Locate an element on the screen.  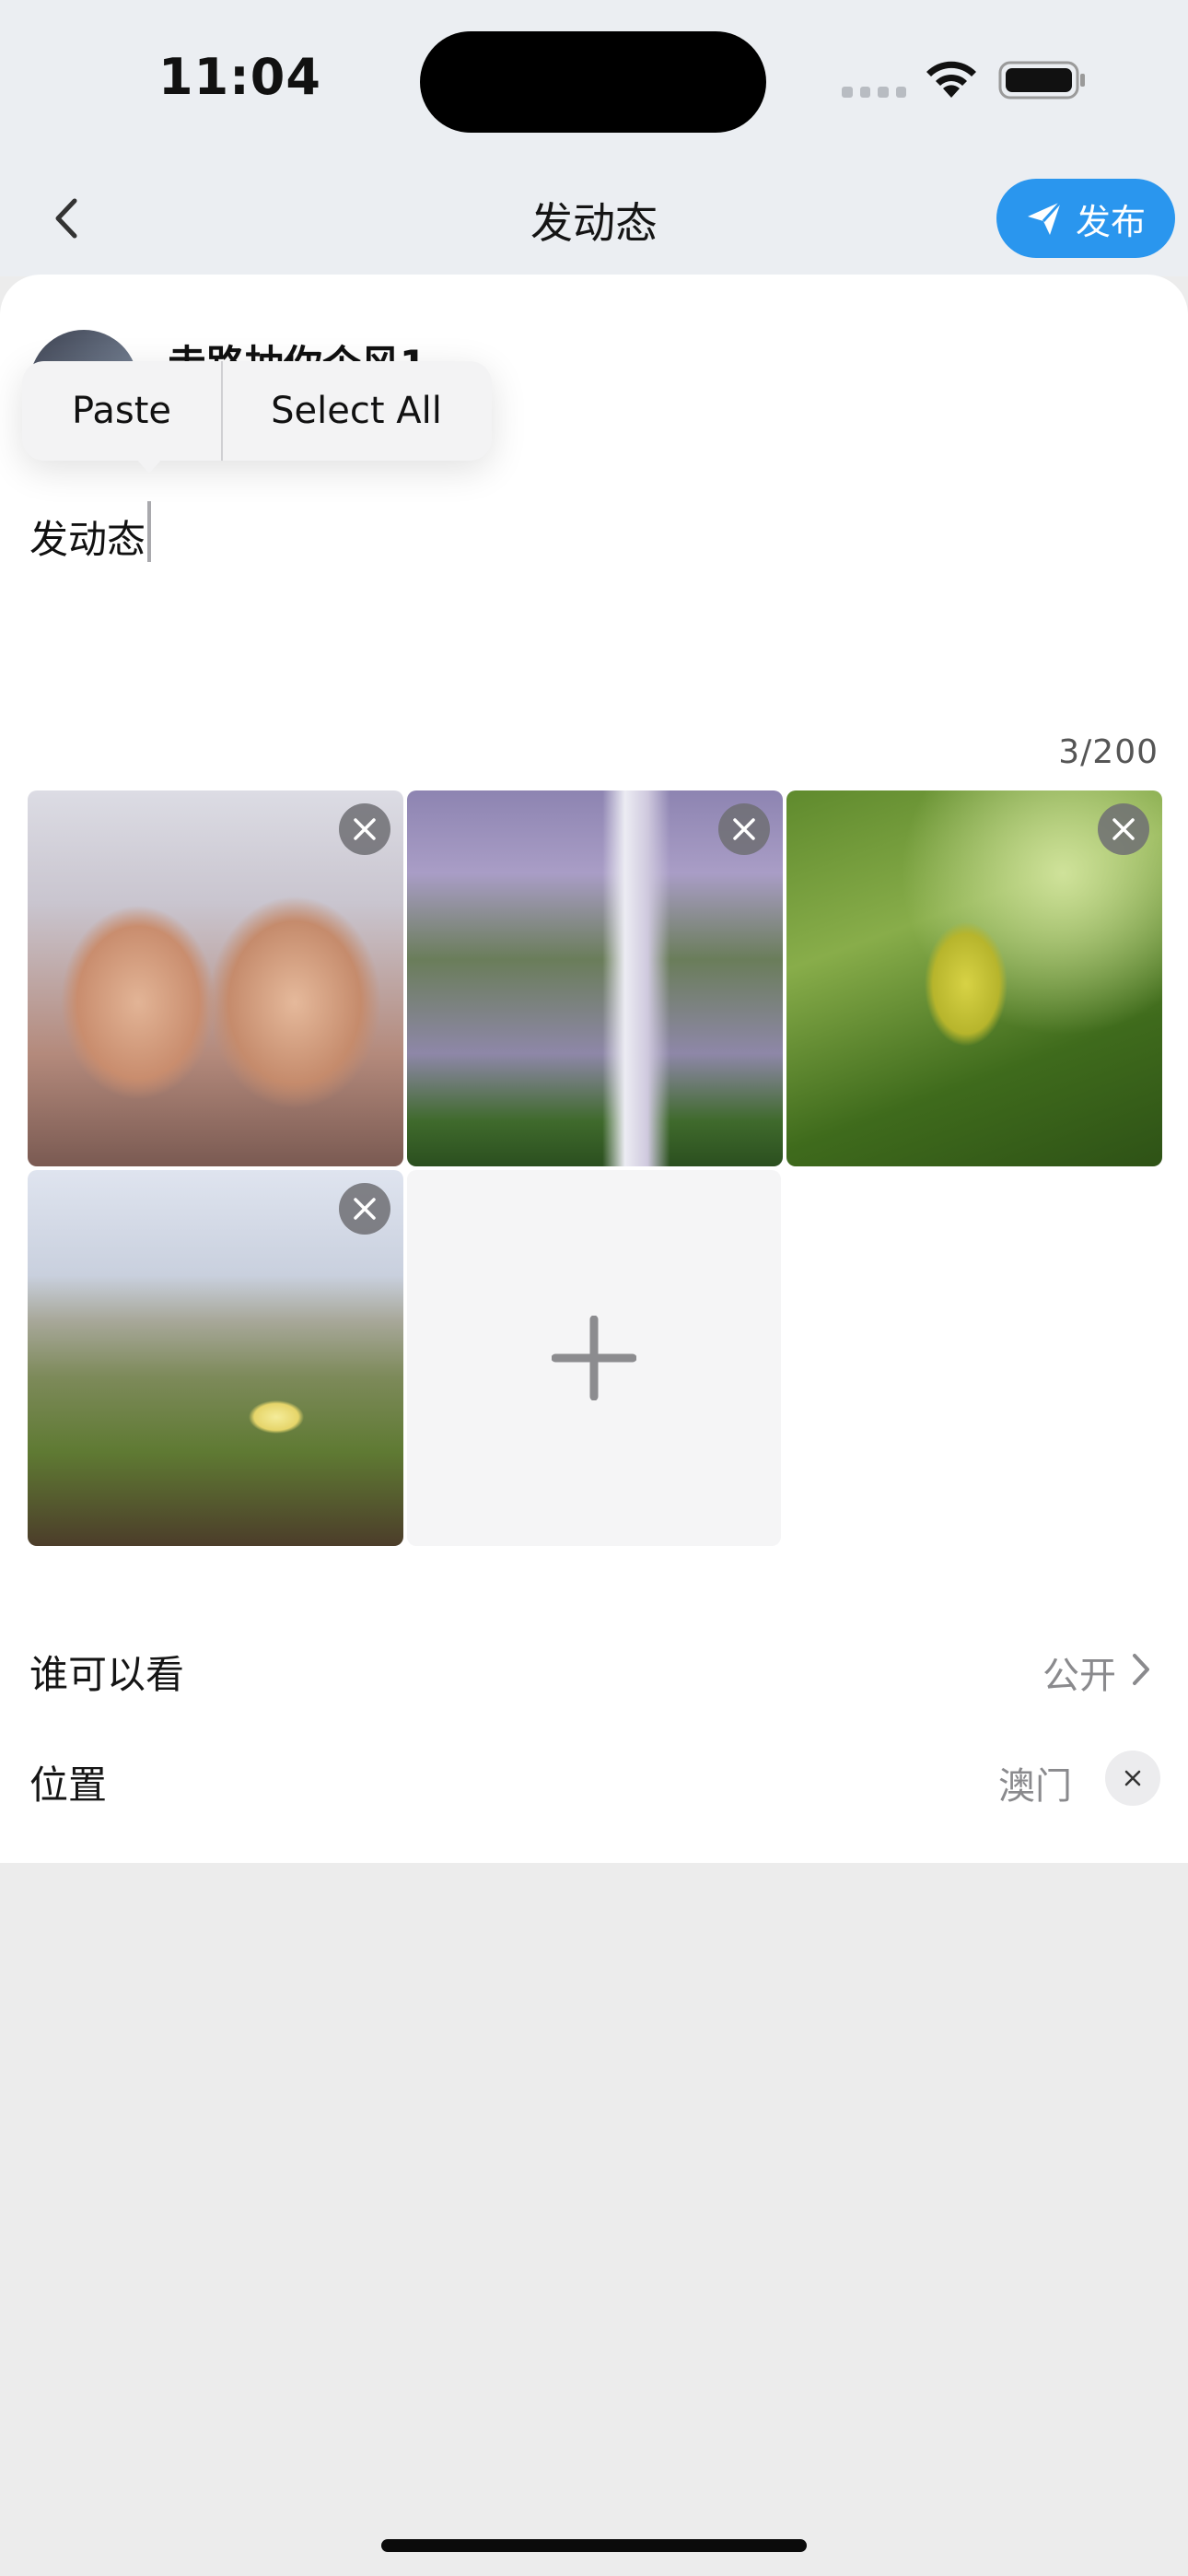
clear-location-button is located at coordinates (1132, 1778).